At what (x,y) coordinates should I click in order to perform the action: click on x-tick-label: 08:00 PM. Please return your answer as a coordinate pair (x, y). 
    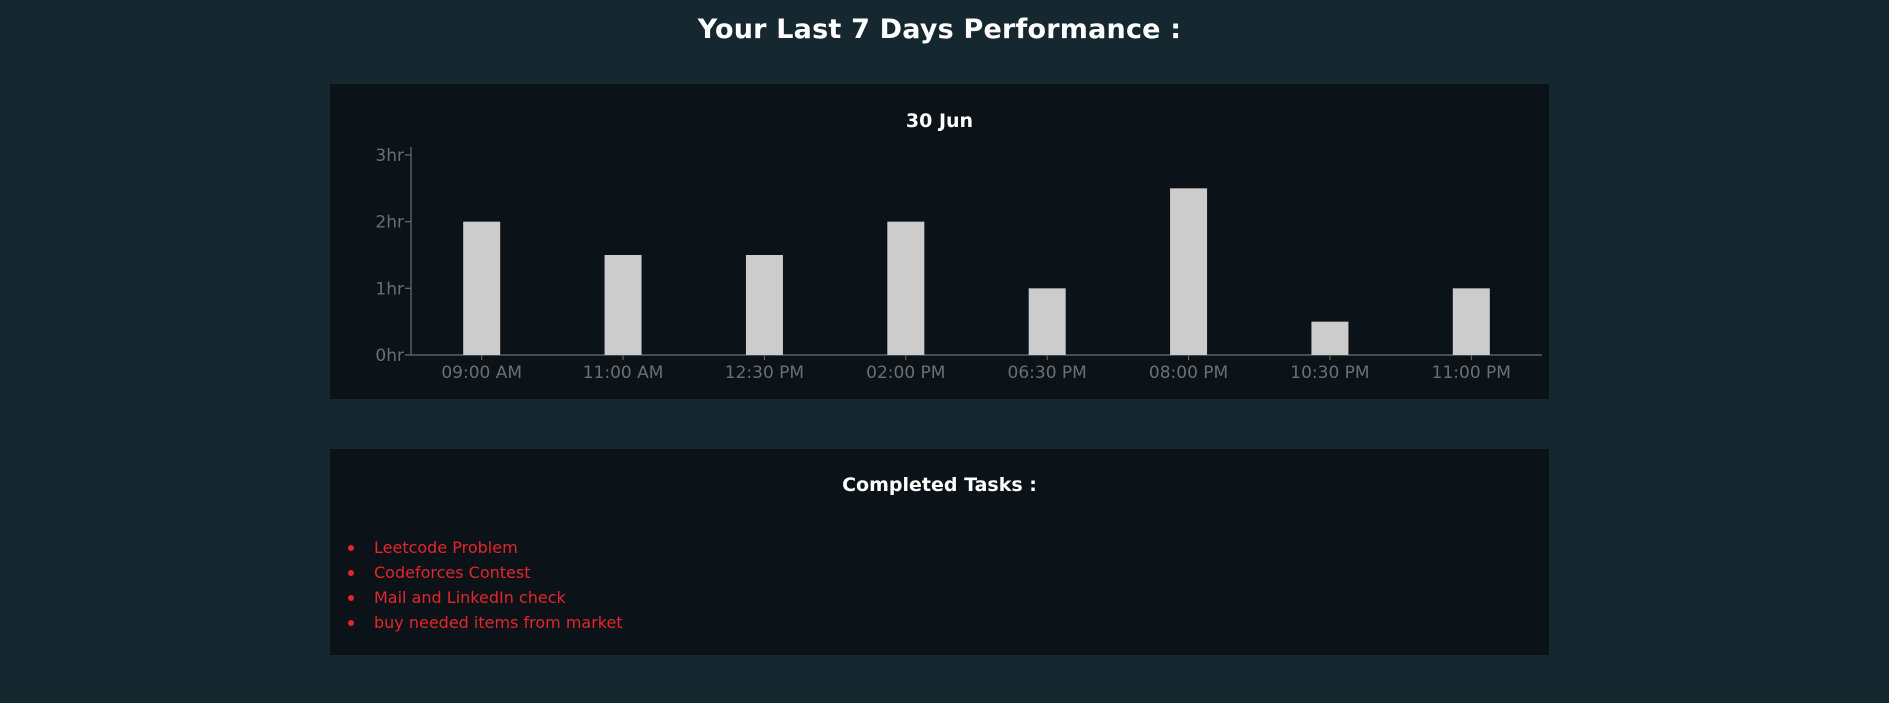
    Looking at the image, I should click on (1188, 373).